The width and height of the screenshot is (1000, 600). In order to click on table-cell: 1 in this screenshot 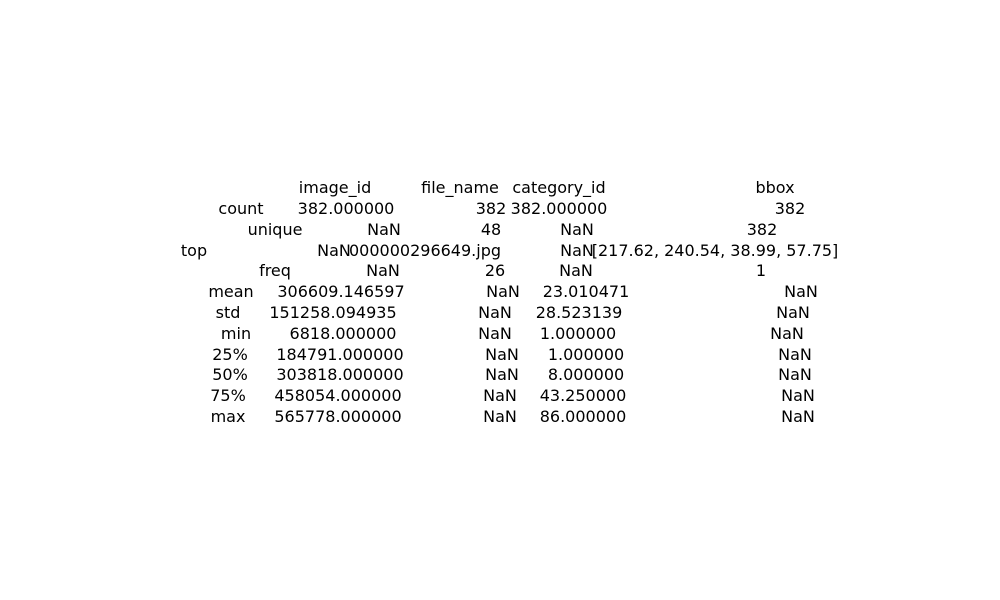, I will do `click(761, 271)`.